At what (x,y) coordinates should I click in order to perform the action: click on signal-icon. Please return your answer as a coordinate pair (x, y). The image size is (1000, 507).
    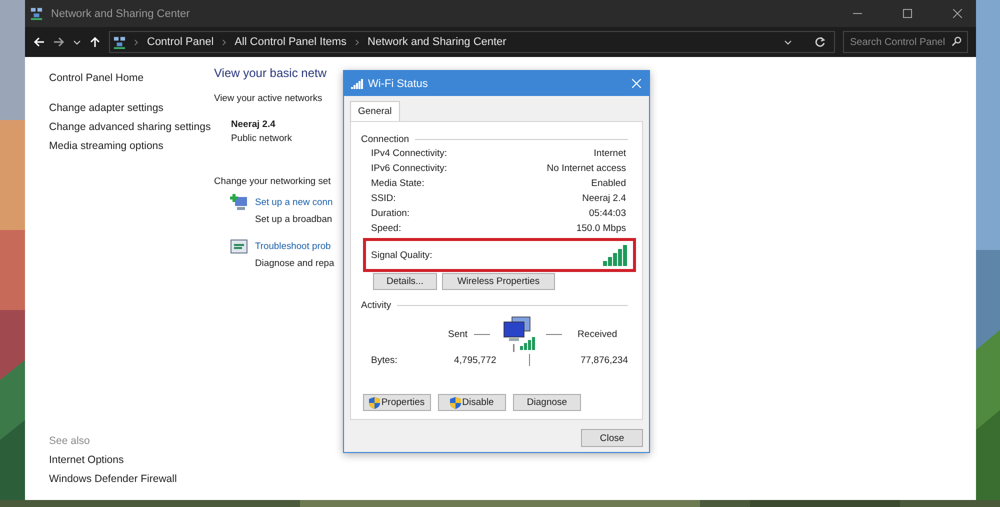
    Looking at the image, I should click on (357, 83).